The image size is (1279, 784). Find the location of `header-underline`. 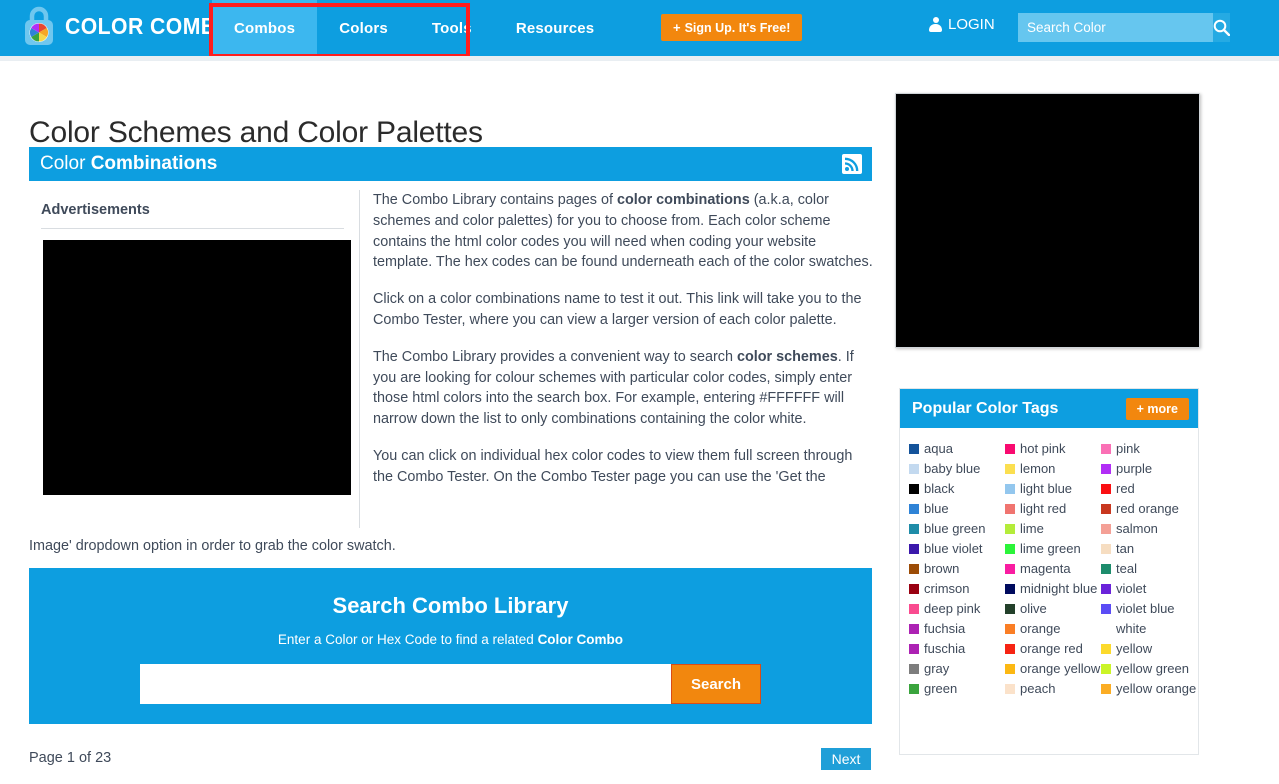

header-underline is located at coordinates (639, 58).